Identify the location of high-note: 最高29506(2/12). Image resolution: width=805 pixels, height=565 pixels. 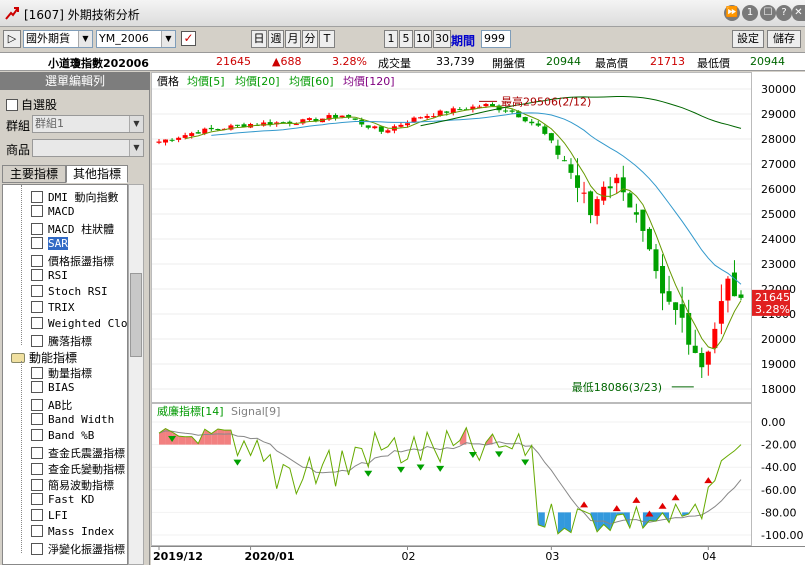
(546, 101).